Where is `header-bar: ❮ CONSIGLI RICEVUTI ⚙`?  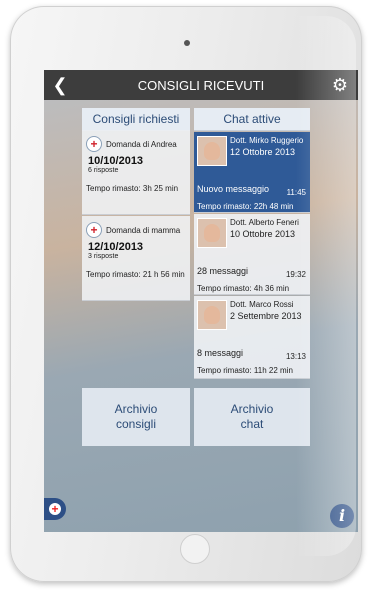
header-bar: ❮ CONSIGLI RICEVUTI ⚙ is located at coordinates (201, 85).